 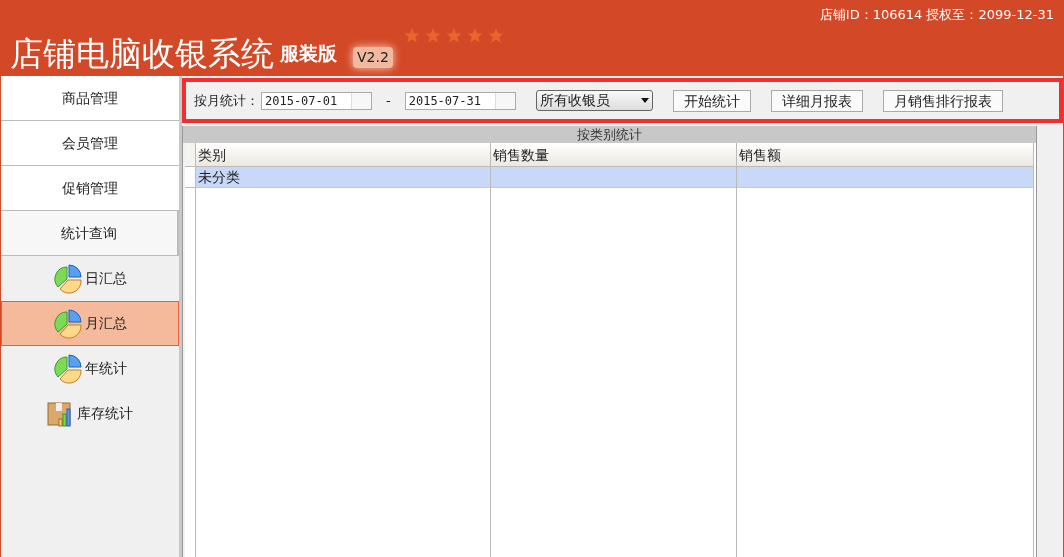 I want to click on column-header: 类别, so click(x=343, y=155).